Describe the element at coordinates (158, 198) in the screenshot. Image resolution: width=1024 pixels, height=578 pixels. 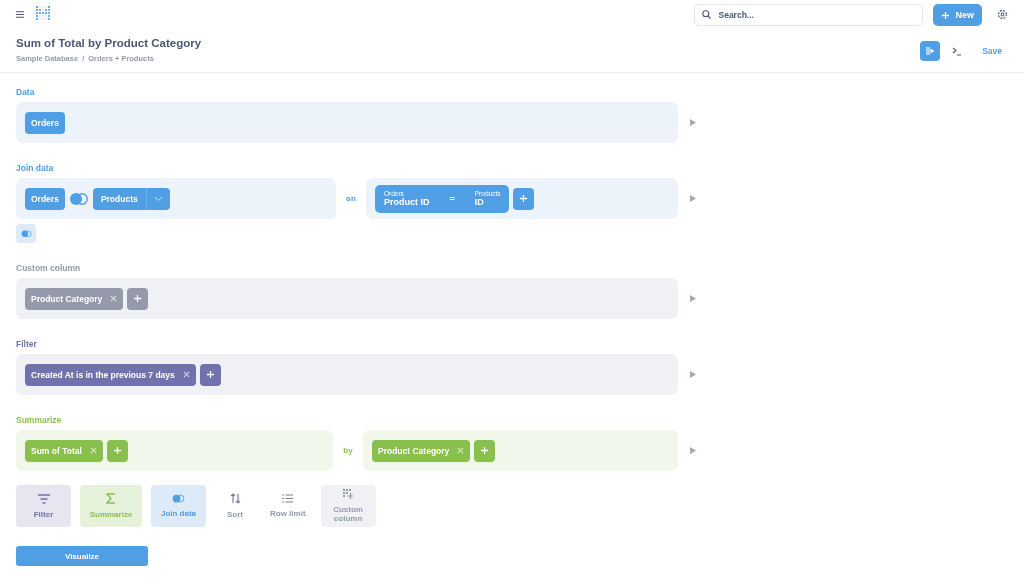
I see `chevron-down-icon` at that location.